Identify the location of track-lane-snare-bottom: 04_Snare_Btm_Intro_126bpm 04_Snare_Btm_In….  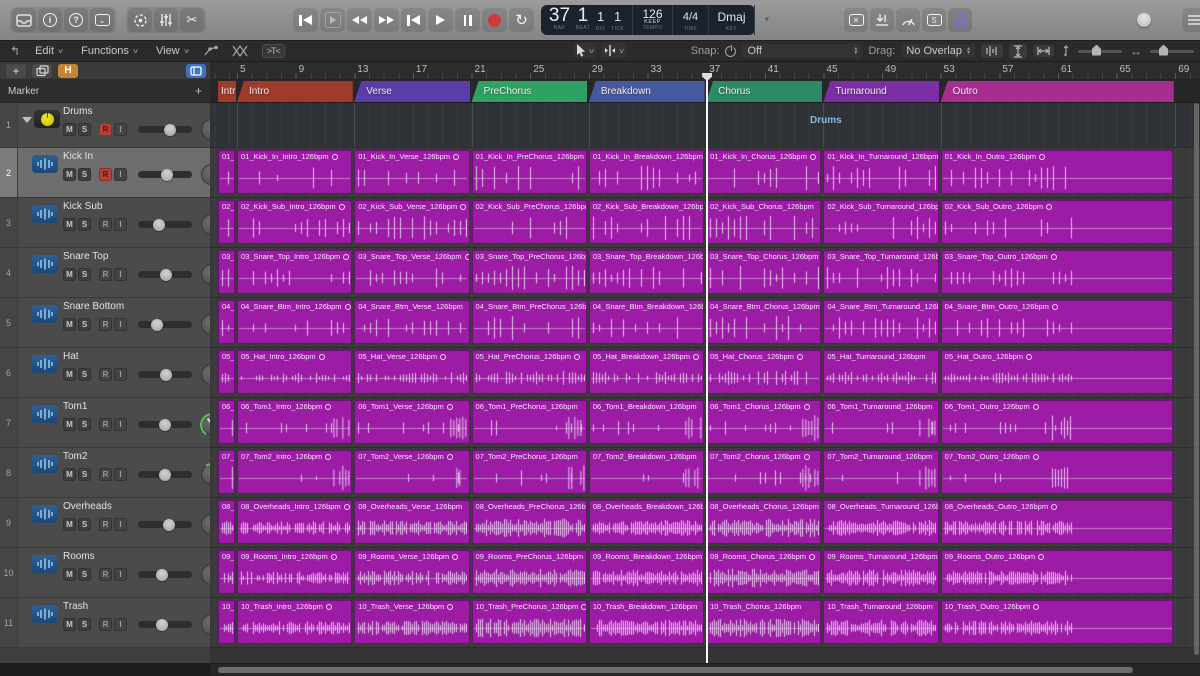
(705, 323).